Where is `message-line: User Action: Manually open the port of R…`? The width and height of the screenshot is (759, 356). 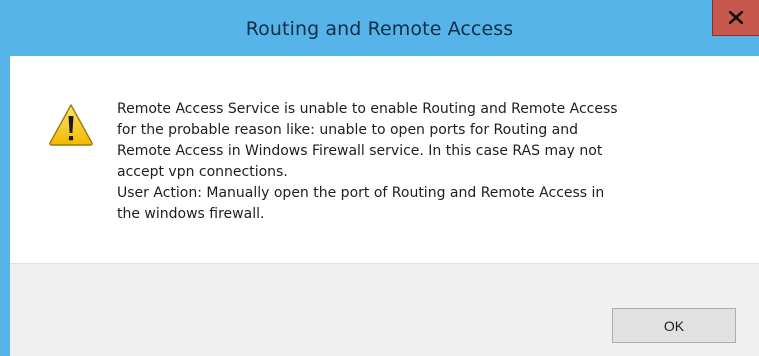
message-line: User Action: Manually open the port of R… is located at coordinates (361, 193).